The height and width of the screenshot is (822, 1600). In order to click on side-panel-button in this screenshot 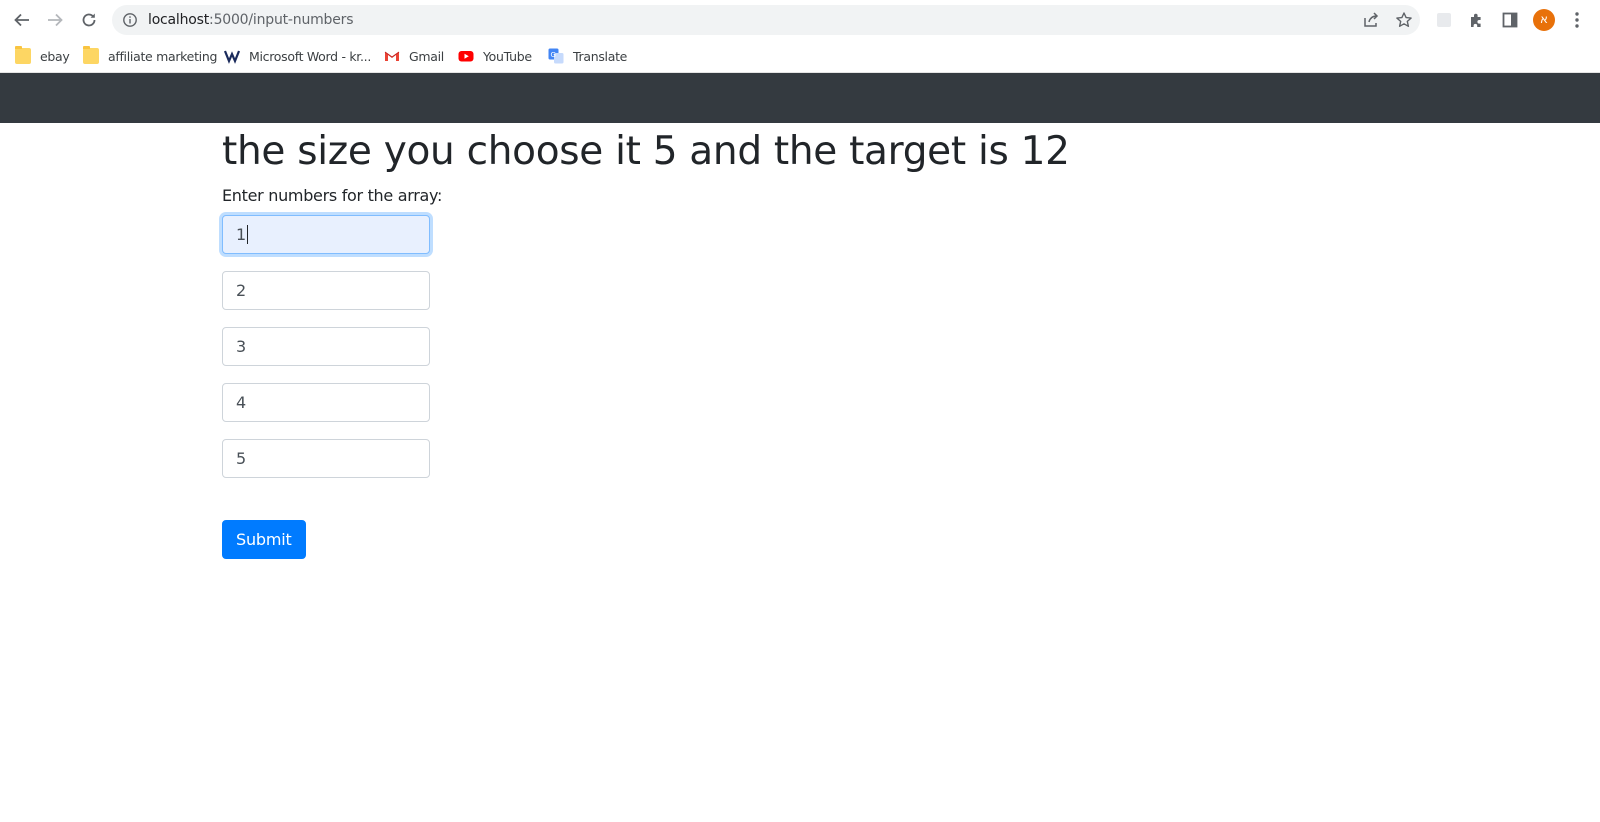, I will do `click(1510, 20)`.